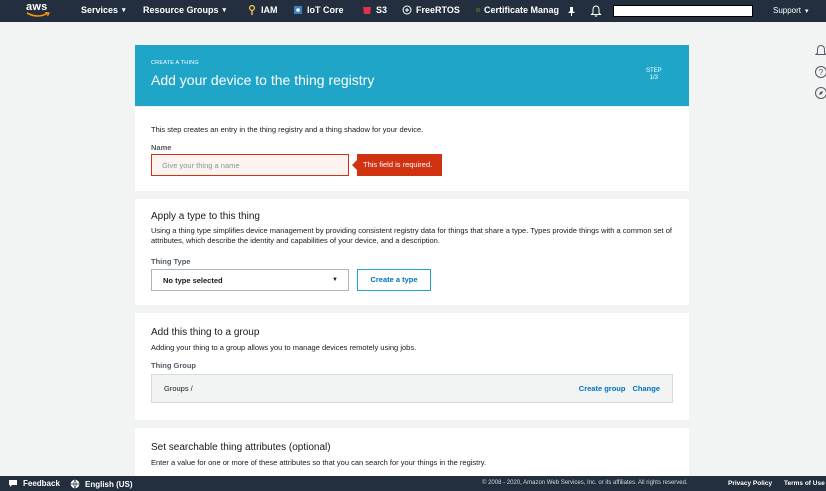  I want to click on shortcut-iot-core: IoT Core, so click(318, 10).